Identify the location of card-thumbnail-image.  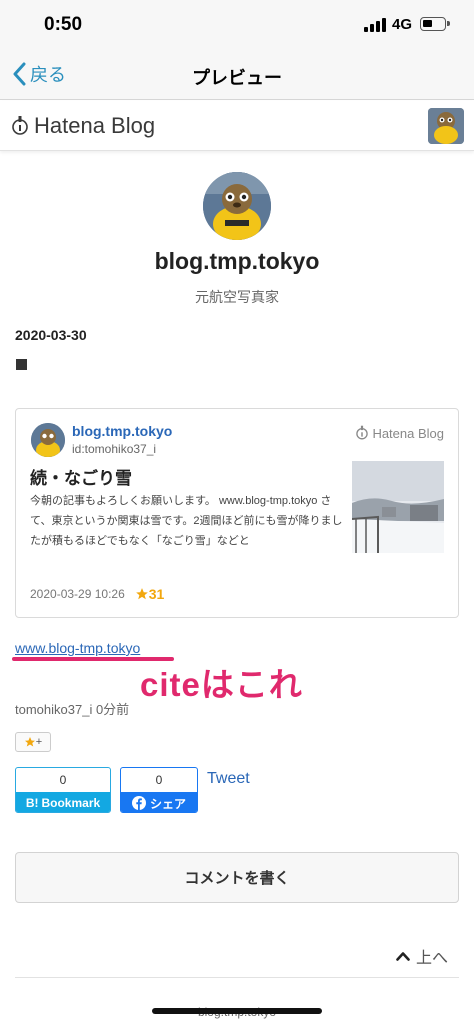
(398, 507).